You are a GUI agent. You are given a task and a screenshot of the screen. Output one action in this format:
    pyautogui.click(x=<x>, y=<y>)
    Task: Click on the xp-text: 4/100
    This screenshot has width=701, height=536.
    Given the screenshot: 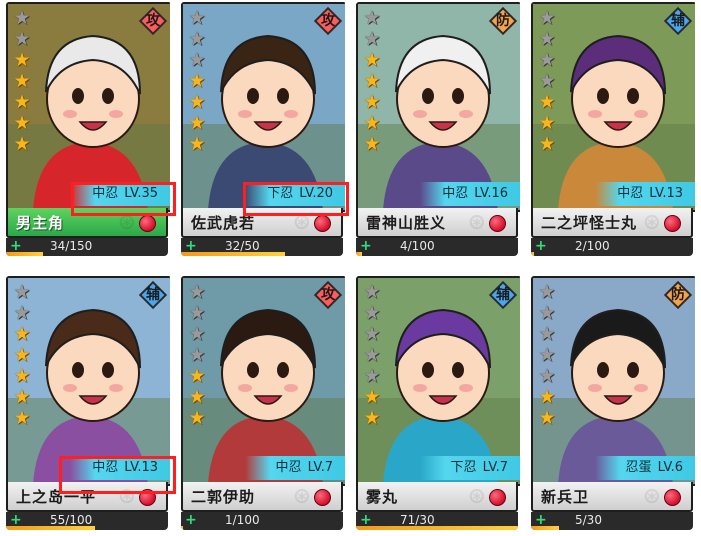 What is the action you would take?
    pyautogui.click(x=417, y=246)
    